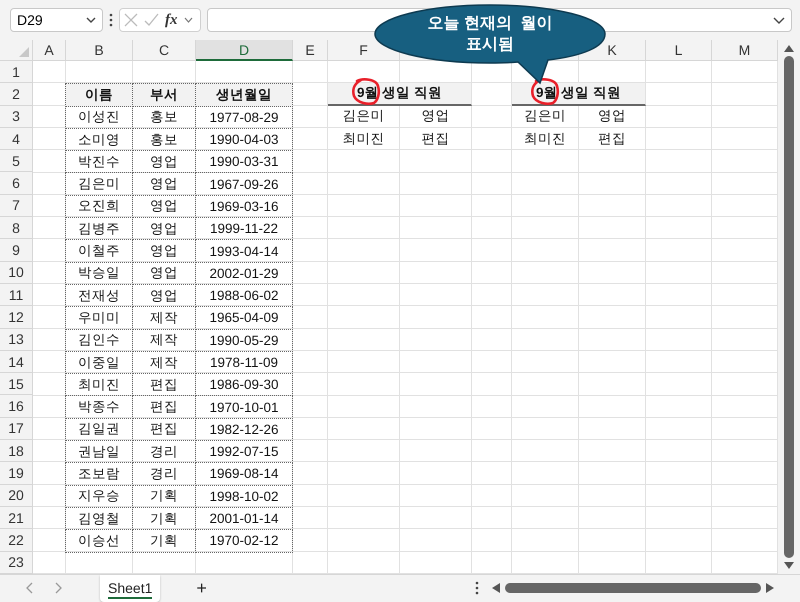 The height and width of the screenshot is (602, 800). I want to click on row-header: 7, so click(16, 206).